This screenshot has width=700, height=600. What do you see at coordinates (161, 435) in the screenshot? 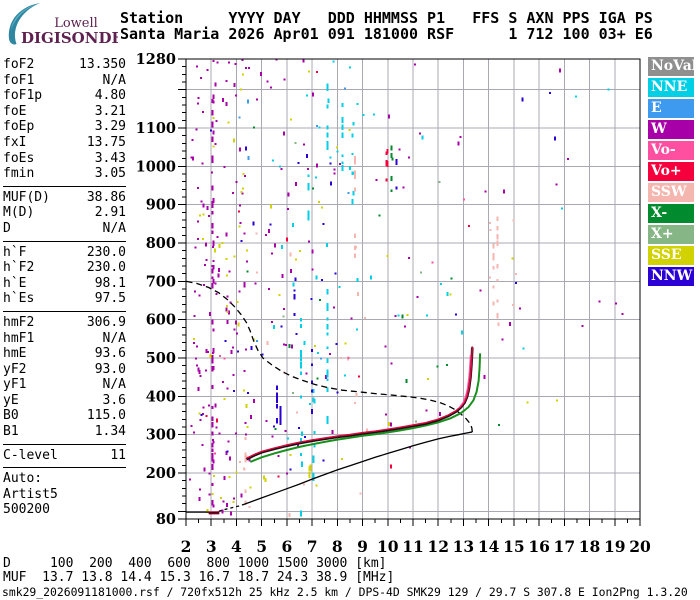
I see `y-tick-label: 300` at bounding box center [161, 435].